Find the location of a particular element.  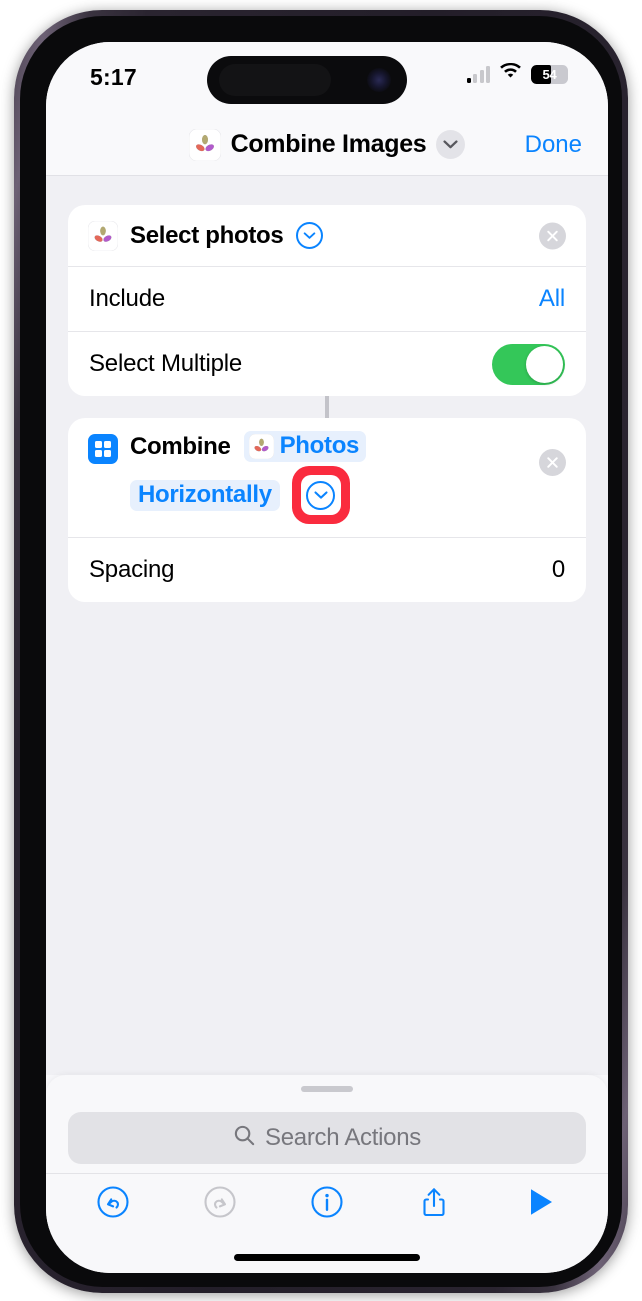

search-input: Search Actions is located at coordinates (327, 1138).